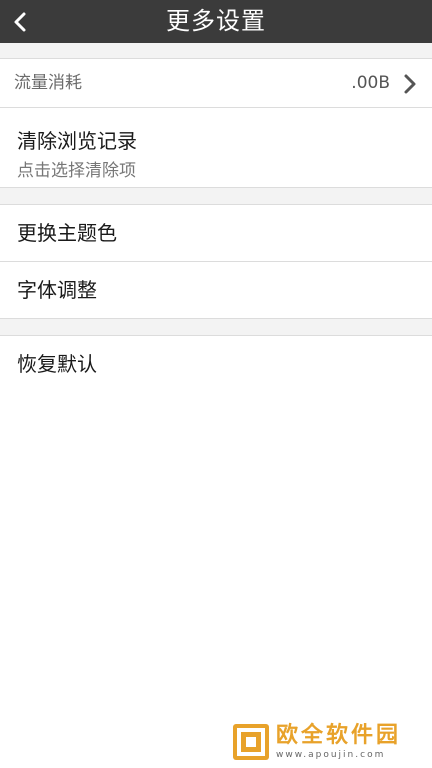  I want to click on watermark: 欧全软件园 www.apoujin.com, so click(330, 742).